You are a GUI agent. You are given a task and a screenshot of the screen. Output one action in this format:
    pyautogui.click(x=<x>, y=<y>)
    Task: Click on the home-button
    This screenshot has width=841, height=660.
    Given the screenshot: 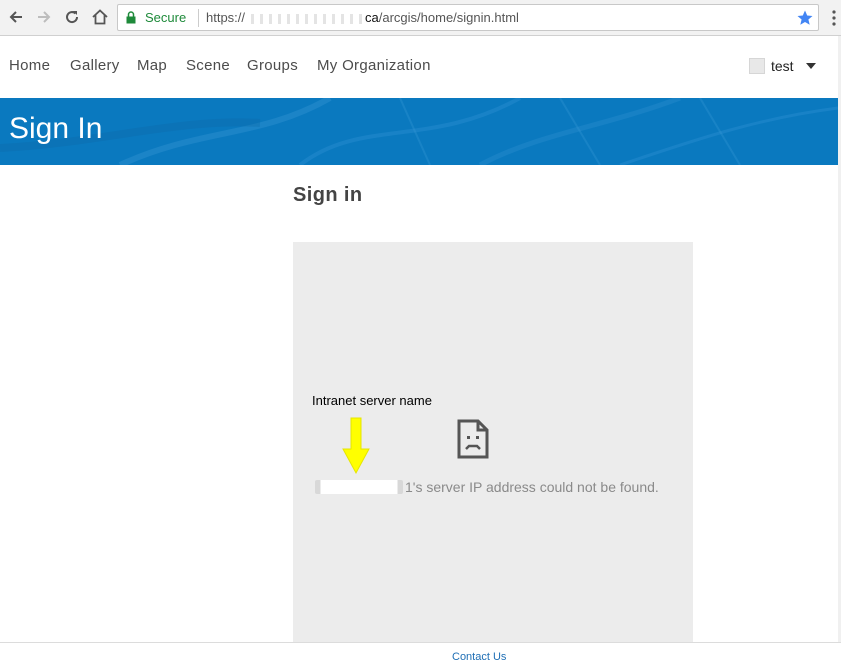 What is the action you would take?
    pyautogui.click(x=100, y=17)
    